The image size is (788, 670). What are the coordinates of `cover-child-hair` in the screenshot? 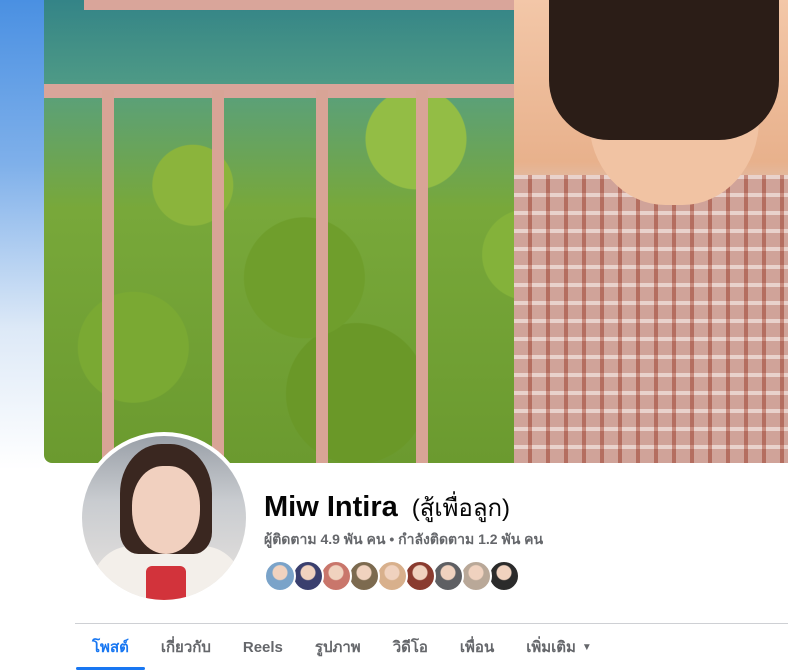 It's located at (664, 70).